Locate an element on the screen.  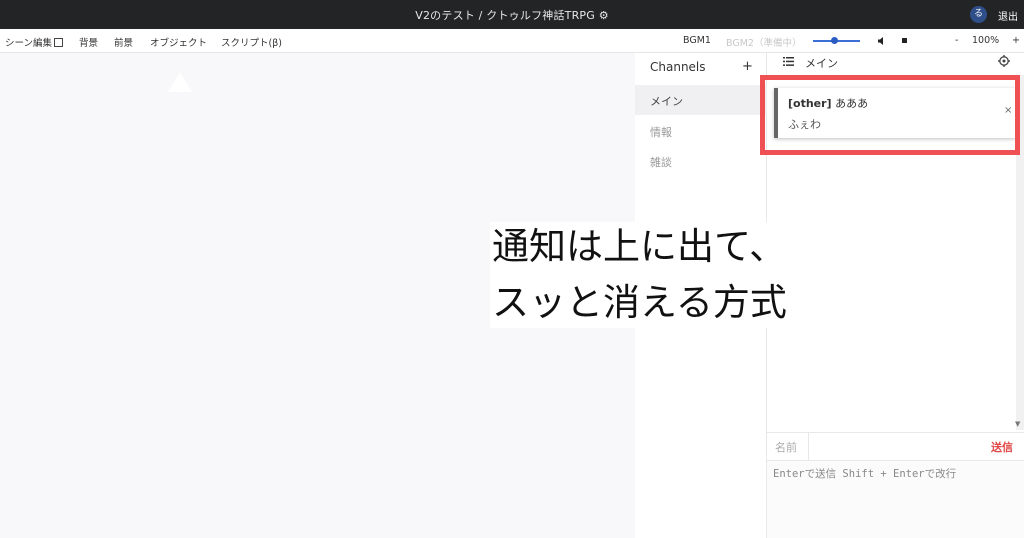
send-button: 送信 is located at coordinates (1002, 447).